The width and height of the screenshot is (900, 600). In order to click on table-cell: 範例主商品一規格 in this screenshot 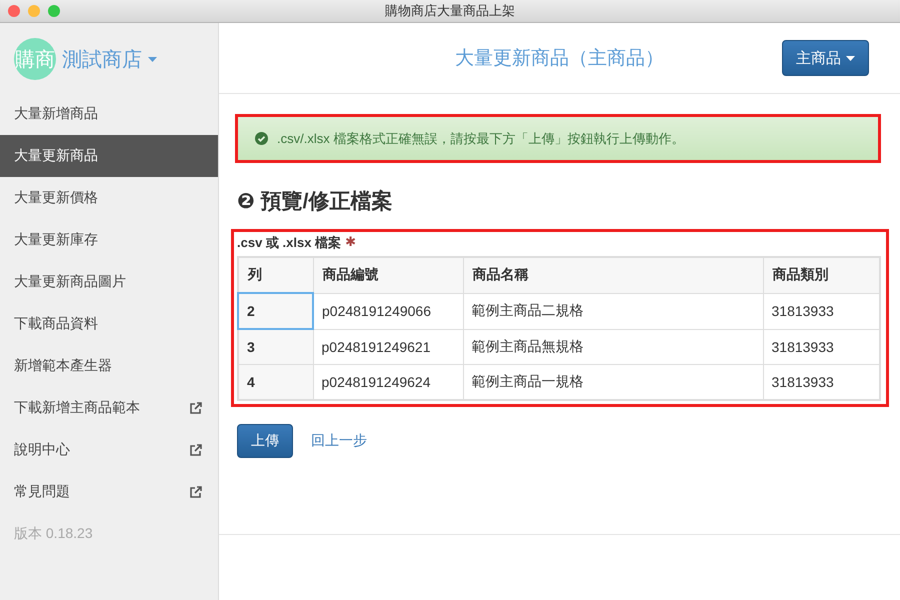, I will do `click(613, 382)`.